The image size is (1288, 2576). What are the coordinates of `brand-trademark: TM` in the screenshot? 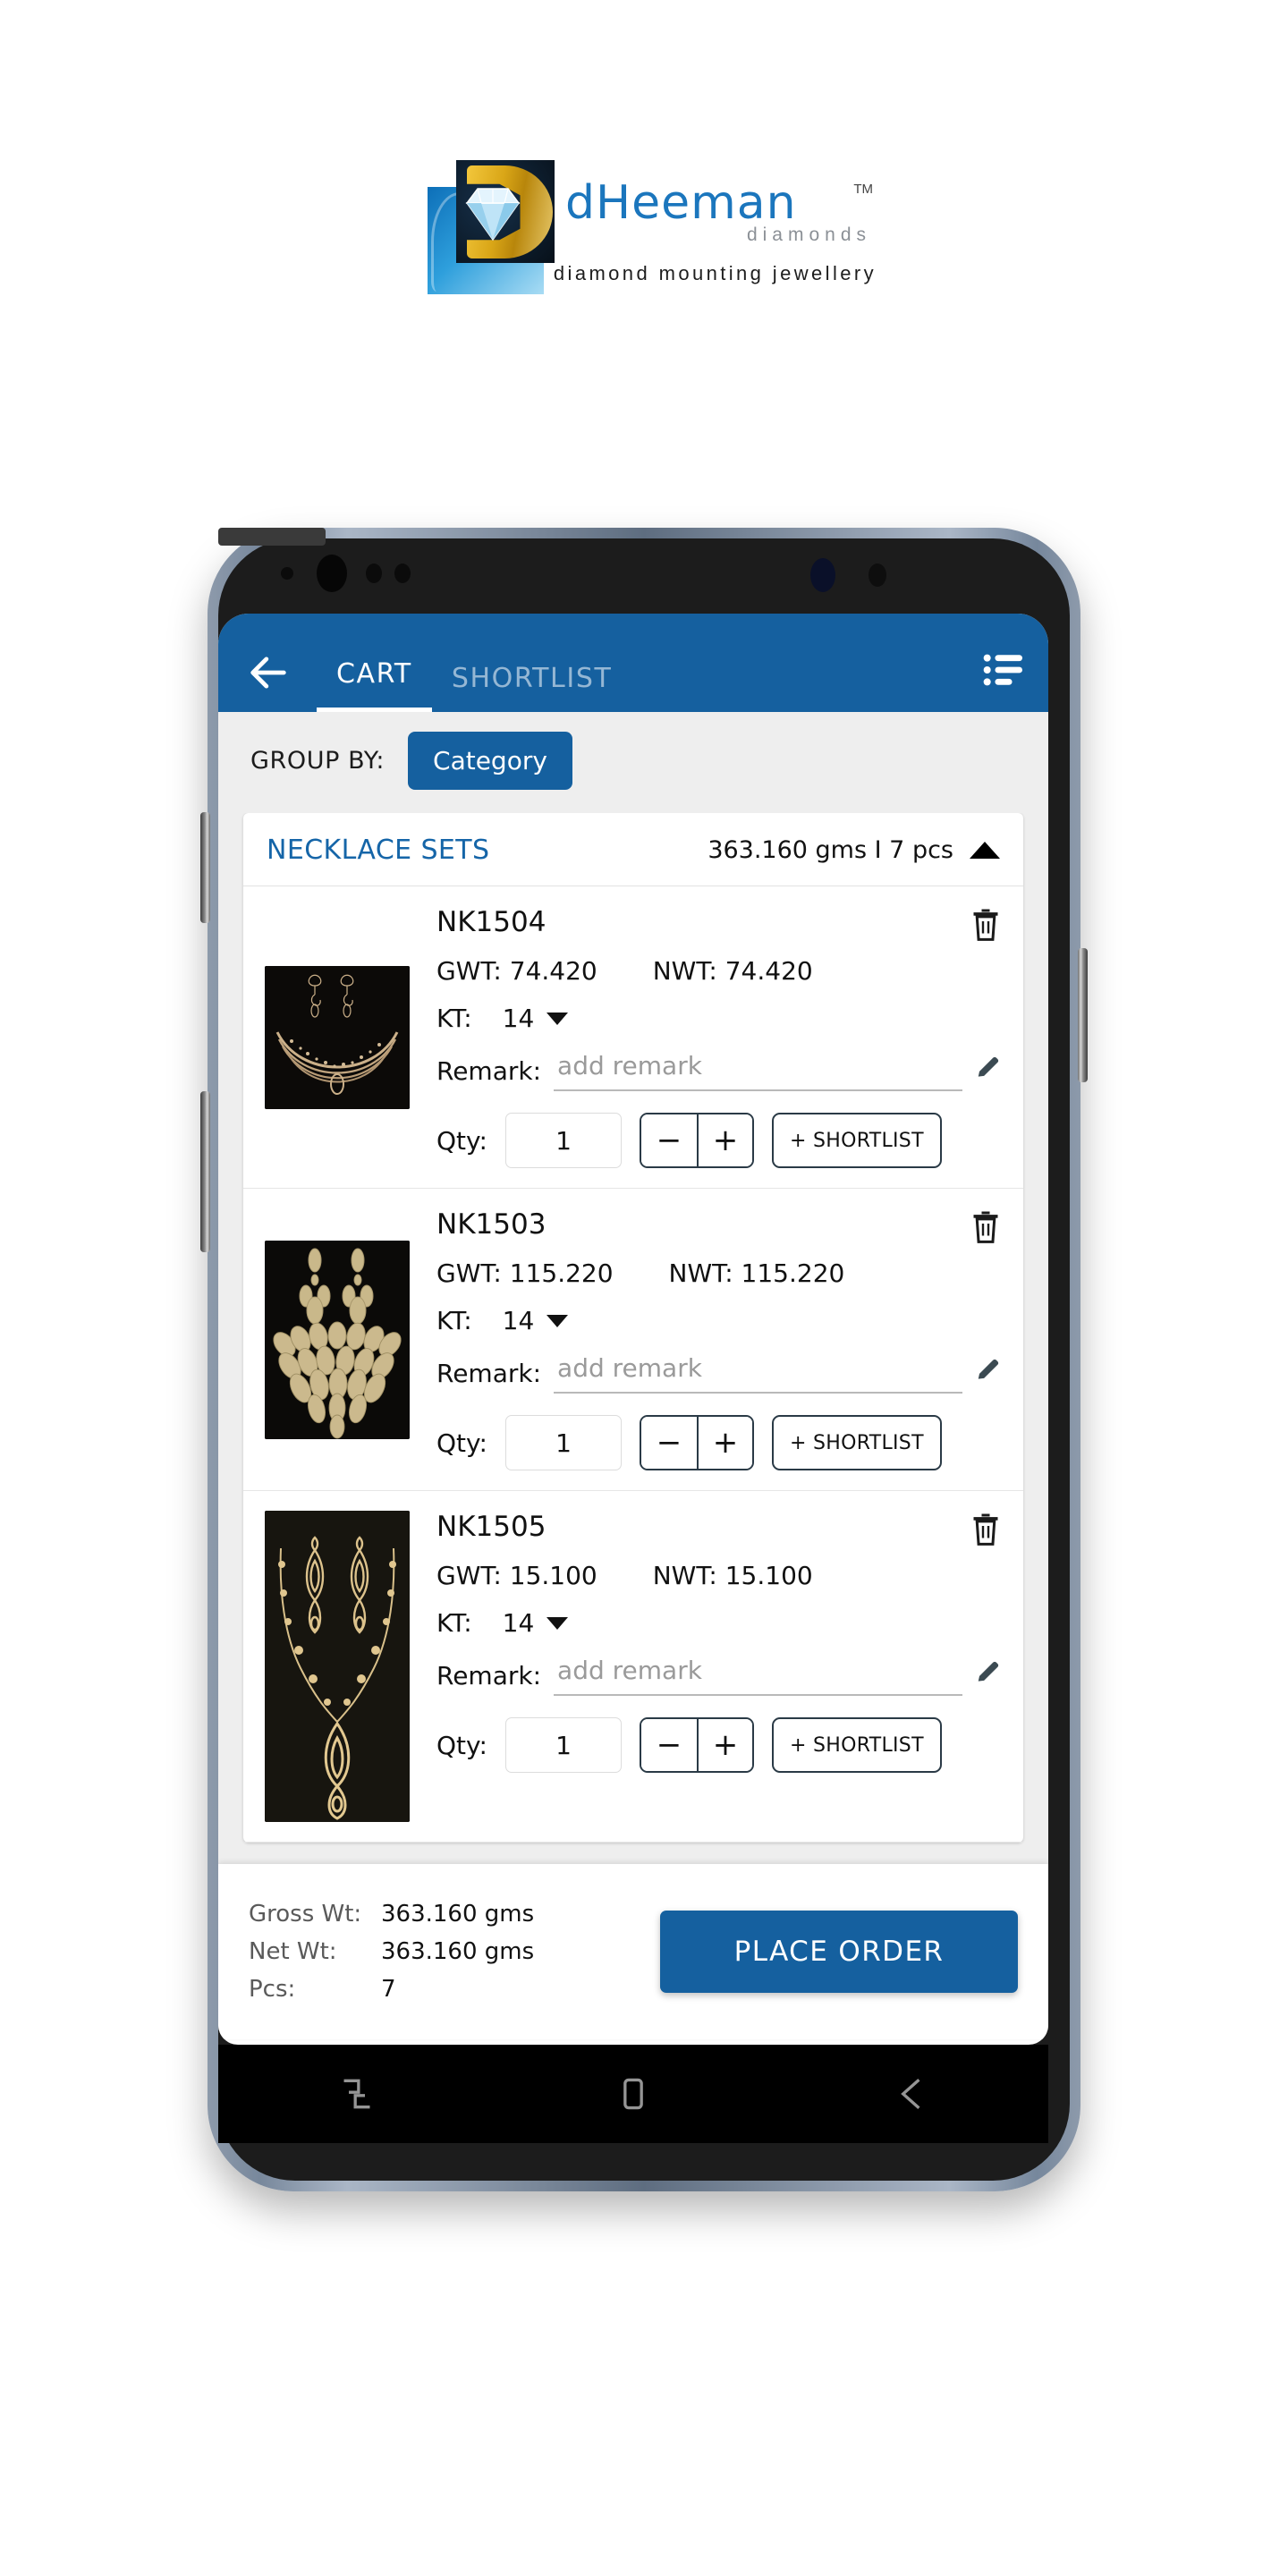 It's located at (863, 189).